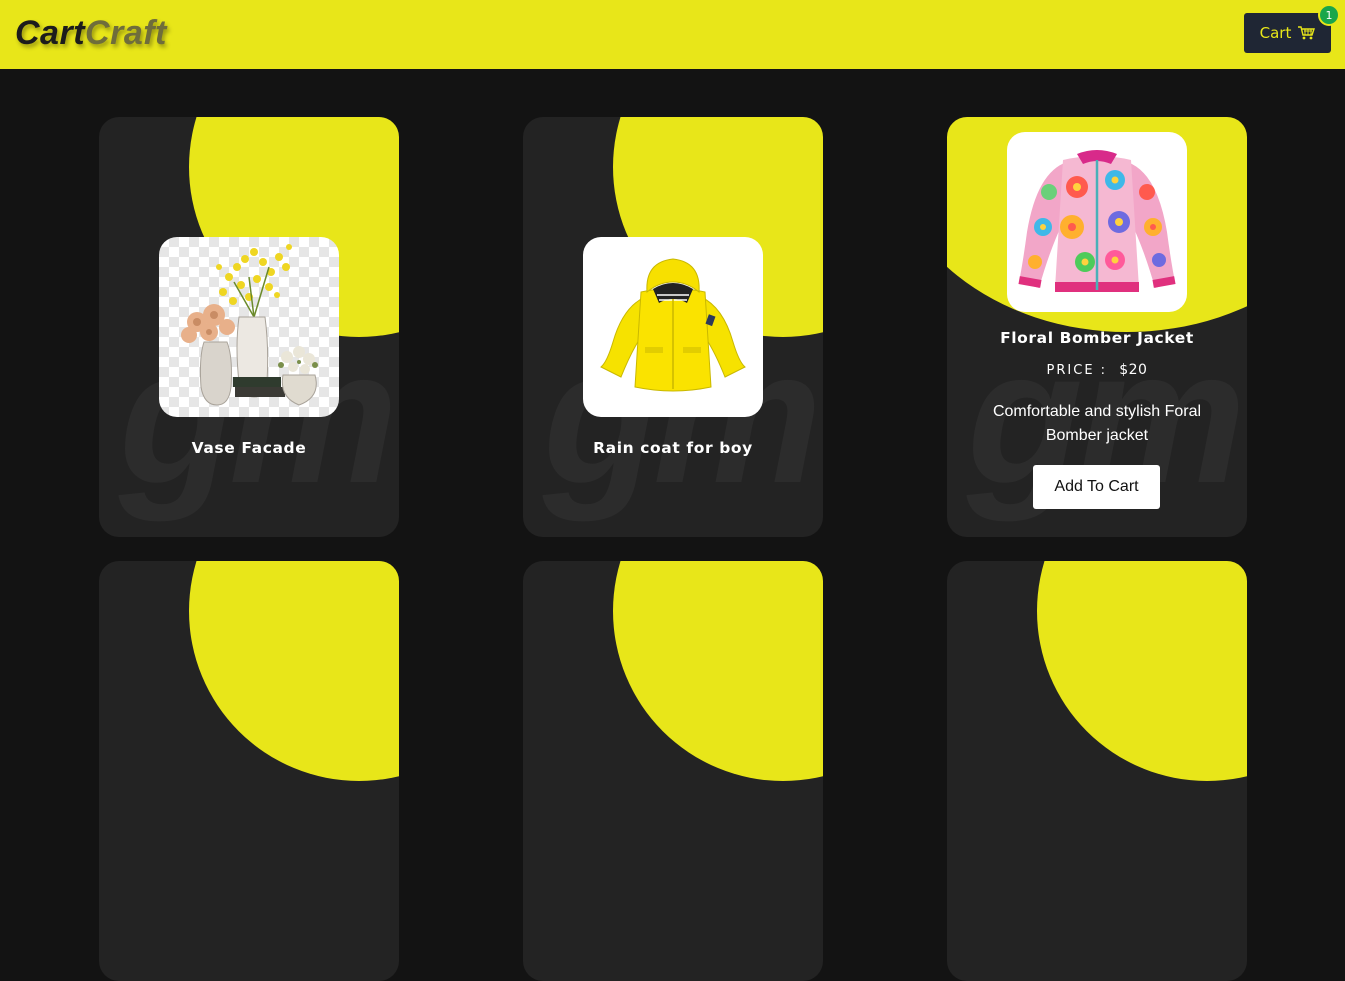 This screenshot has width=1345, height=981. What do you see at coordinates (1133, 370) in the screenshot?
I see `price-value: $20` at bounding box center [1133, 370].